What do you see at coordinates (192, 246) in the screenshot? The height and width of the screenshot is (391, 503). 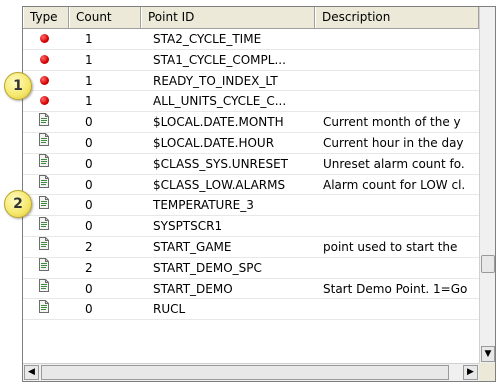 I see `point-id-cell: START_GAME` at bounding box center [192, 246].